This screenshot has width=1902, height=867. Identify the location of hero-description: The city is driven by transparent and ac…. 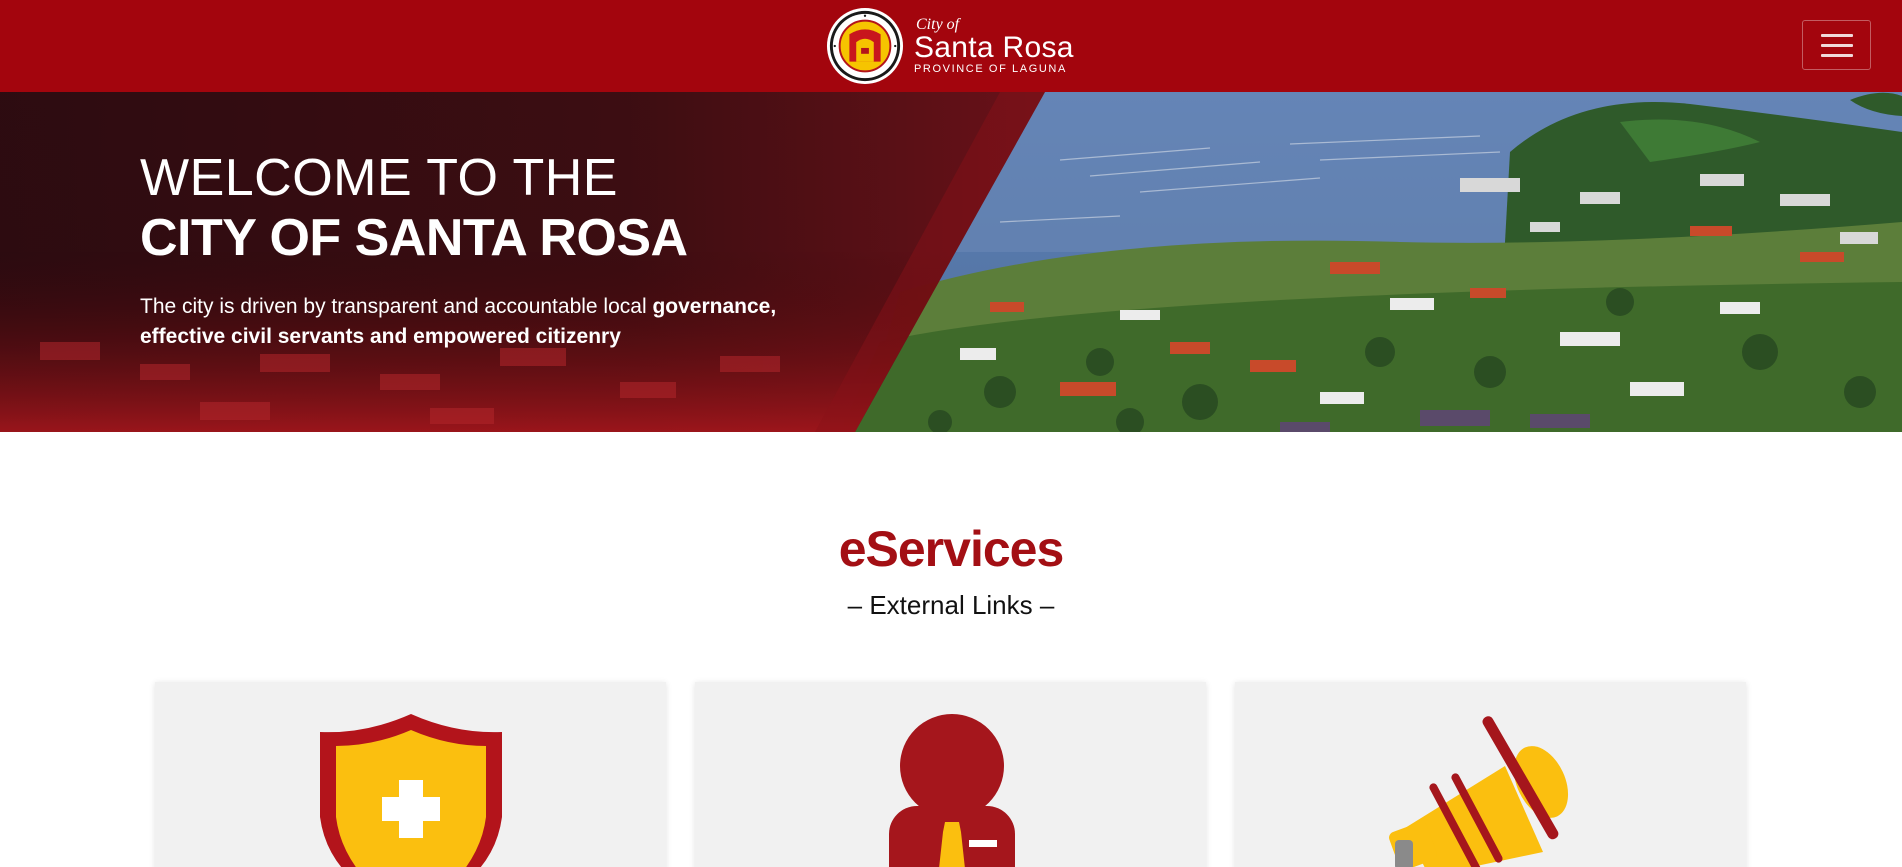
(480, 322).